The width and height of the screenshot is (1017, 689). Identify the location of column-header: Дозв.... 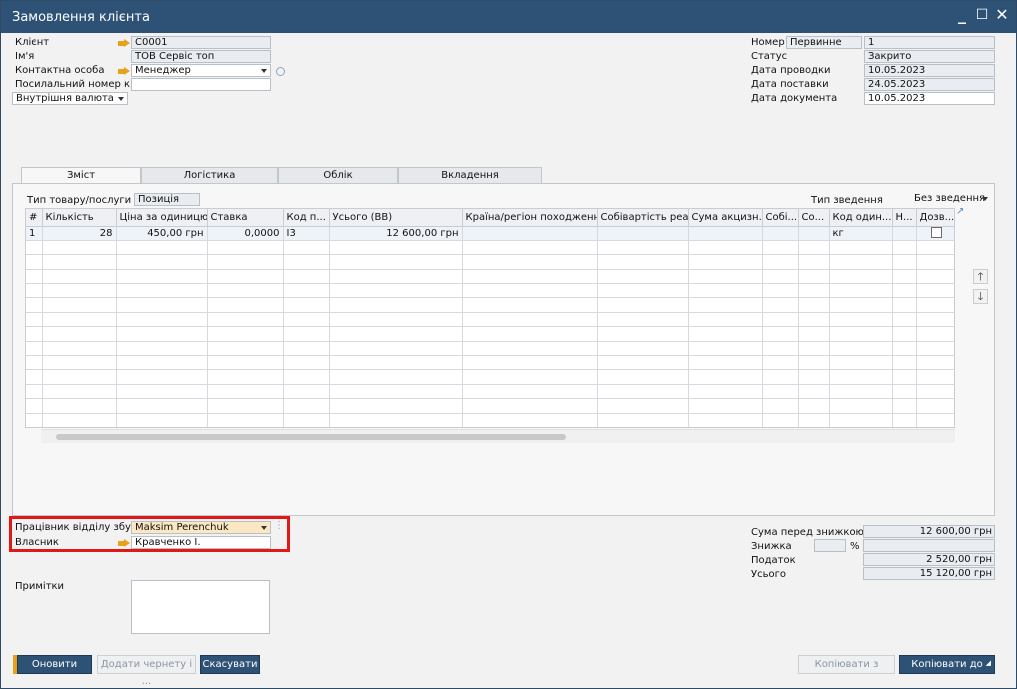
(935, 218).